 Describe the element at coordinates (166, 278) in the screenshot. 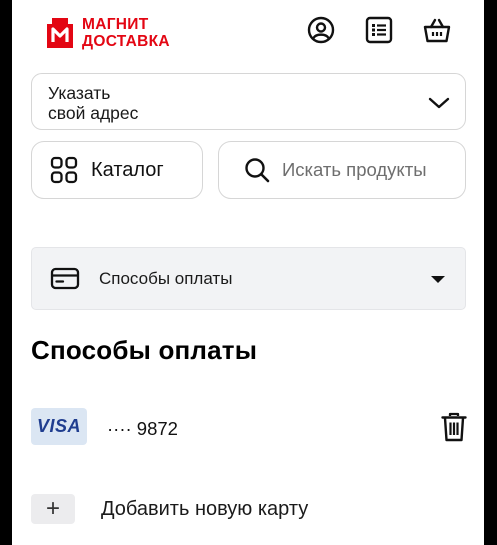

I see `section-dropdown-label: Способы оплаты` at that location.